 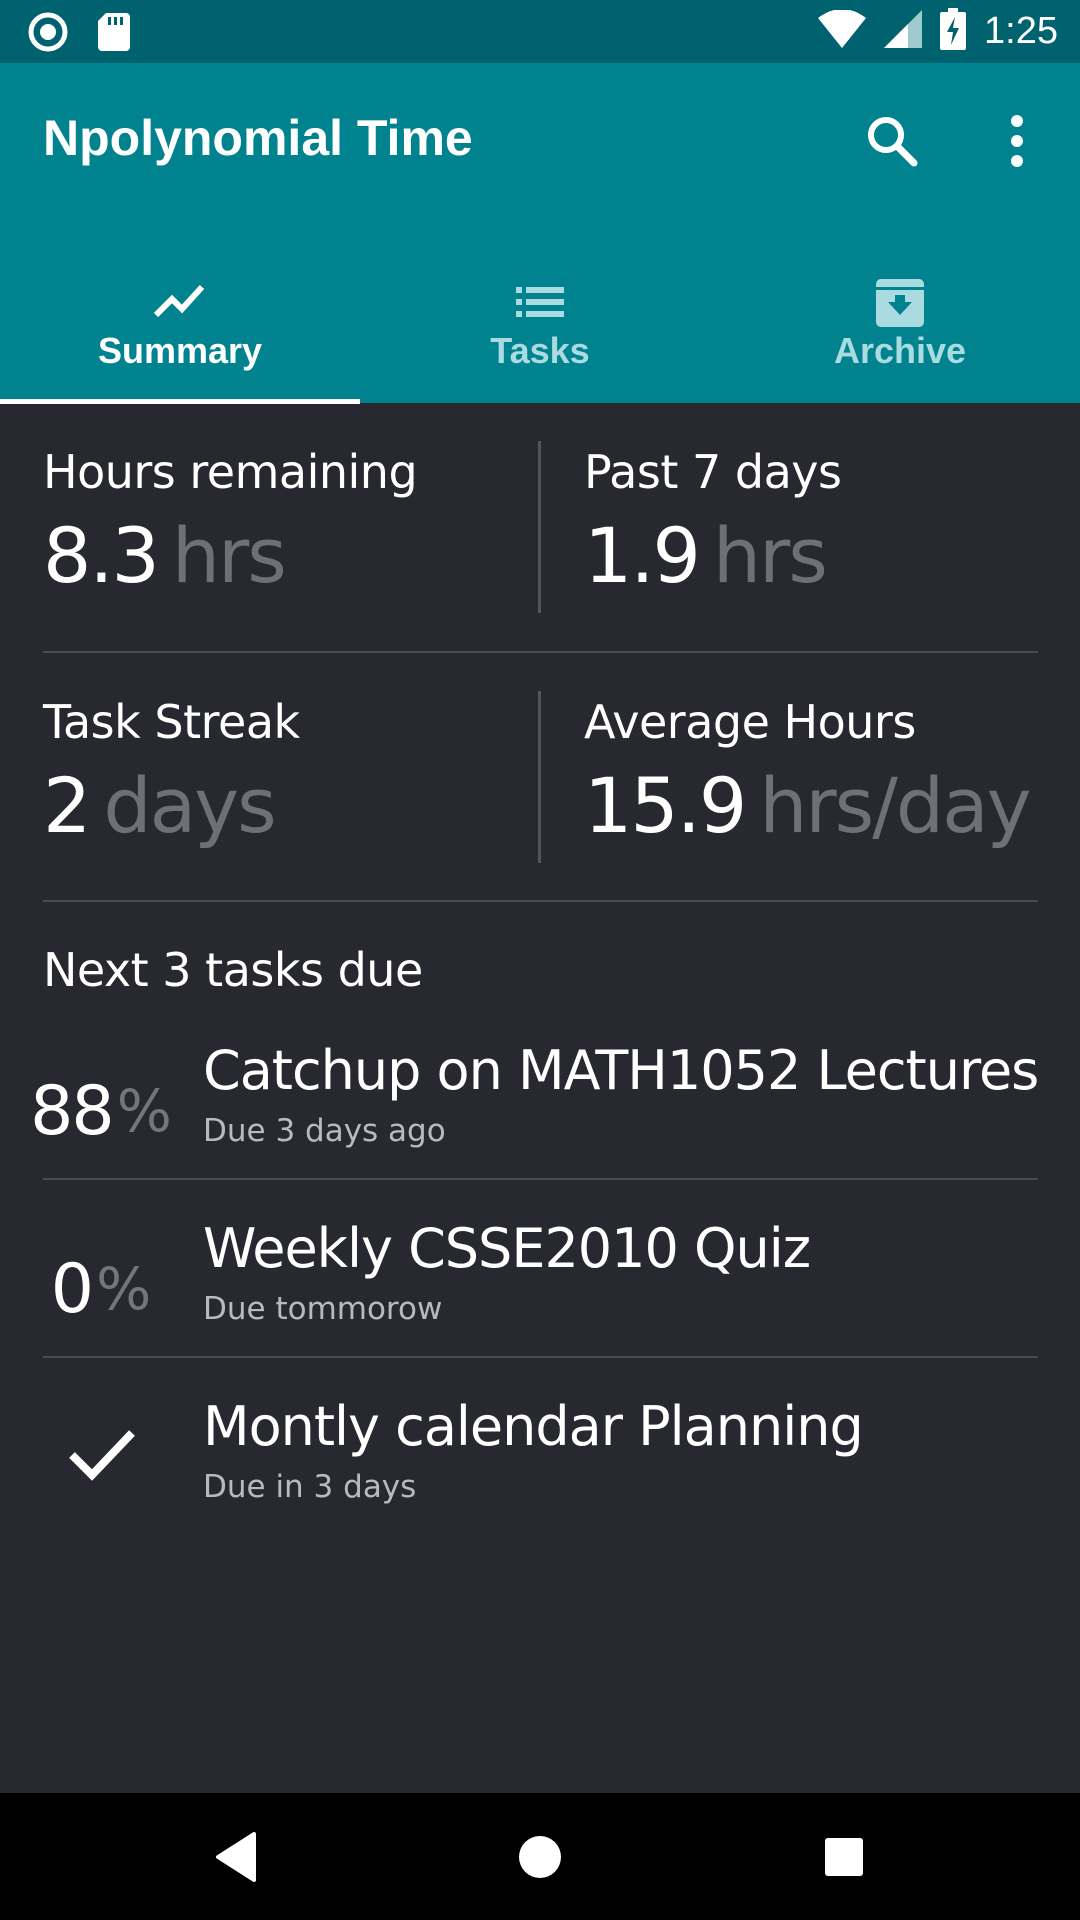 What do you see at coordinates (540, 301) in the screenshot?
I see `list-icon` at bounding box center [540, 301].